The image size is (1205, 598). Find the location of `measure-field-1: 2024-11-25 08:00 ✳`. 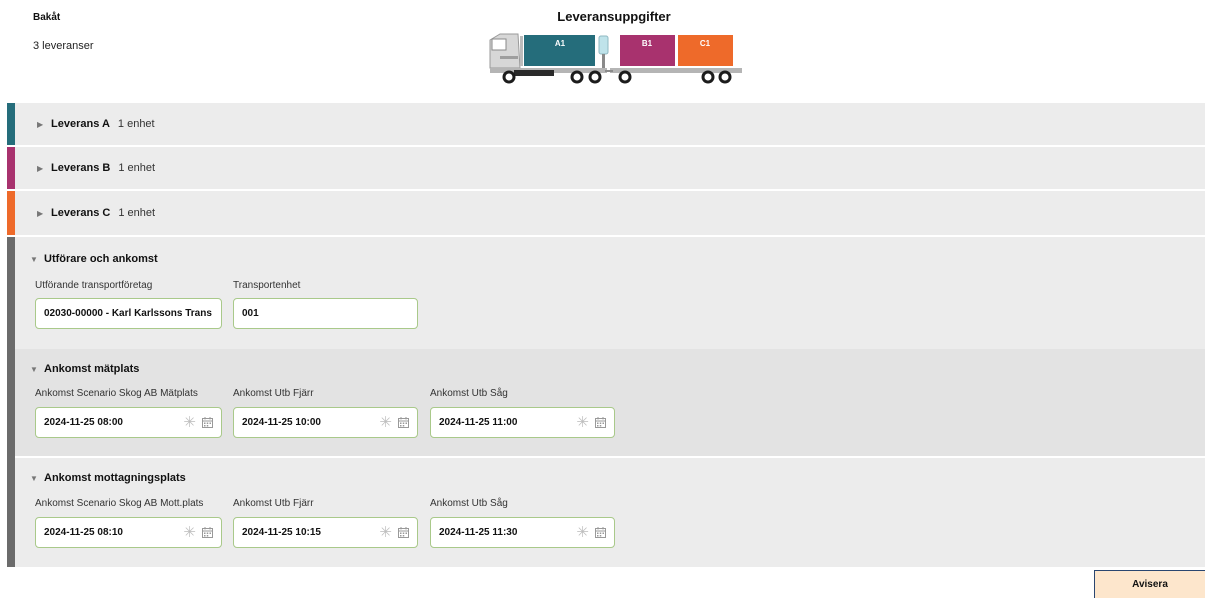

measure-field-1: 2024-11-25 08:00 ✳ is located at coordinates (128, 422).